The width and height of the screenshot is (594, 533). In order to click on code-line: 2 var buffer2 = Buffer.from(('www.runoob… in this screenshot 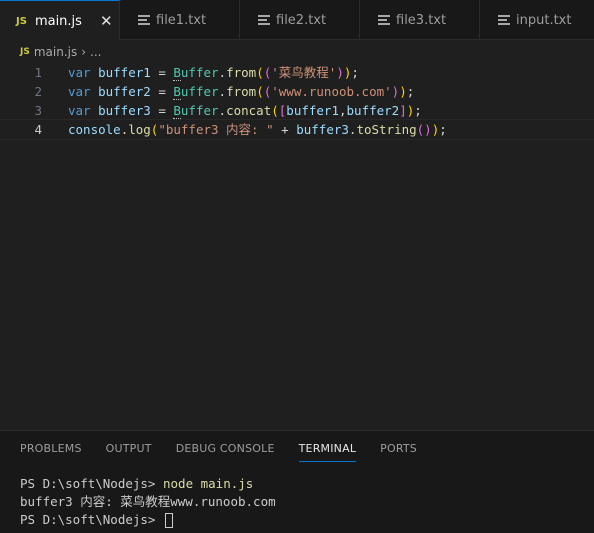, I will do `click(297, 91)`.